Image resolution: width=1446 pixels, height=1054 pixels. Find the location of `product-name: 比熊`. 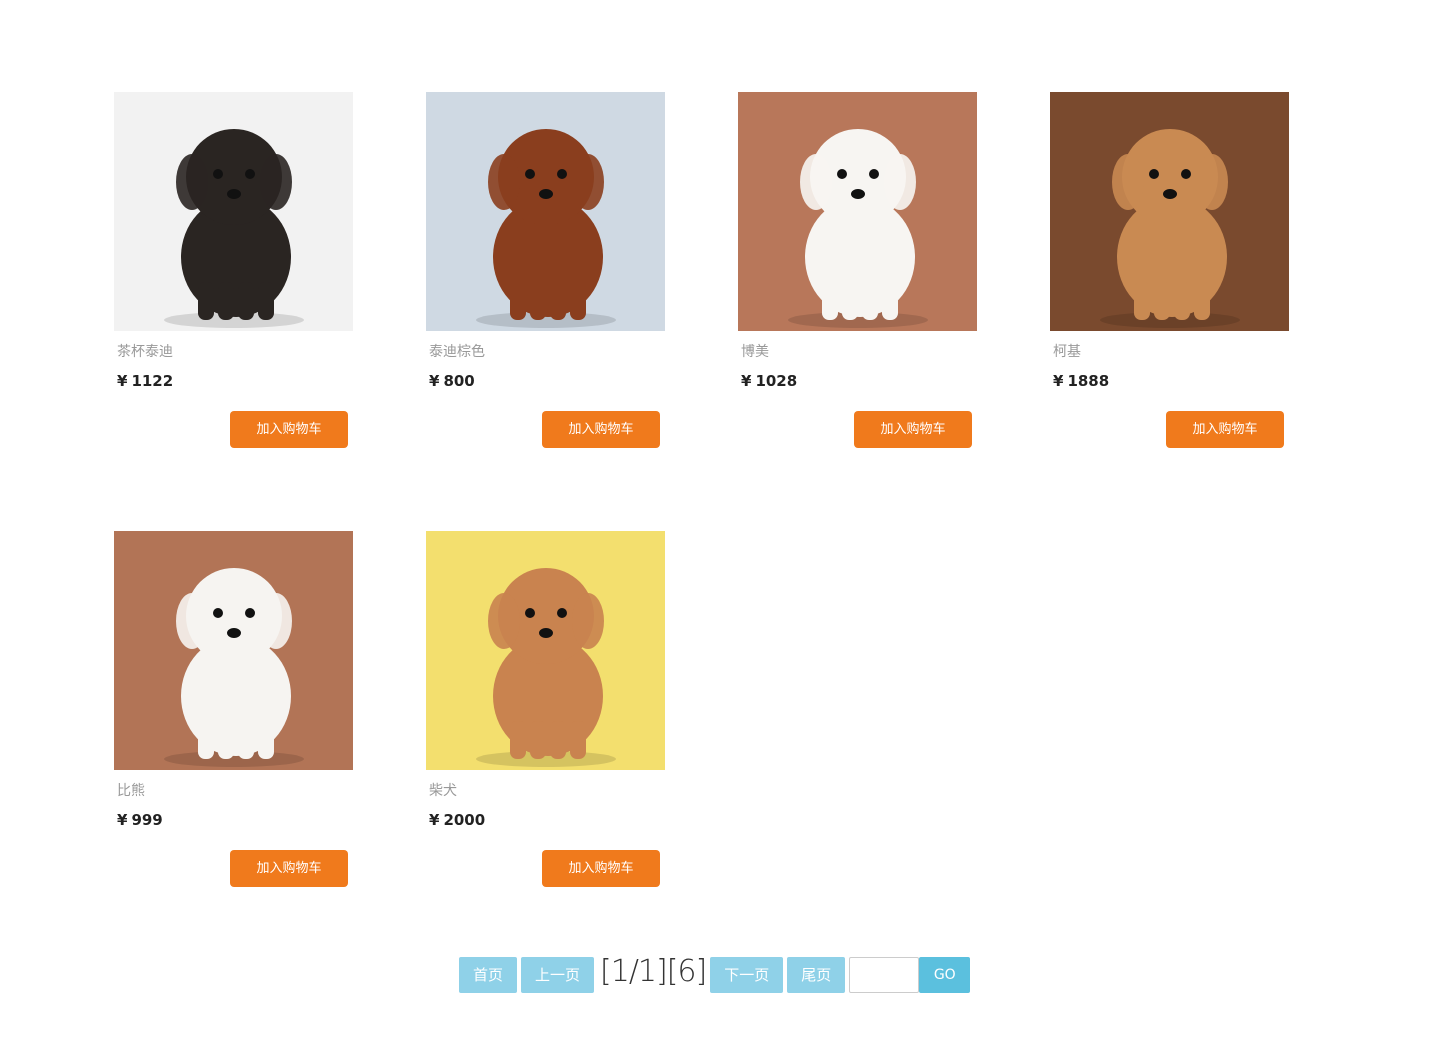

product-name: 比熊 is located at coordinates (131, 791).